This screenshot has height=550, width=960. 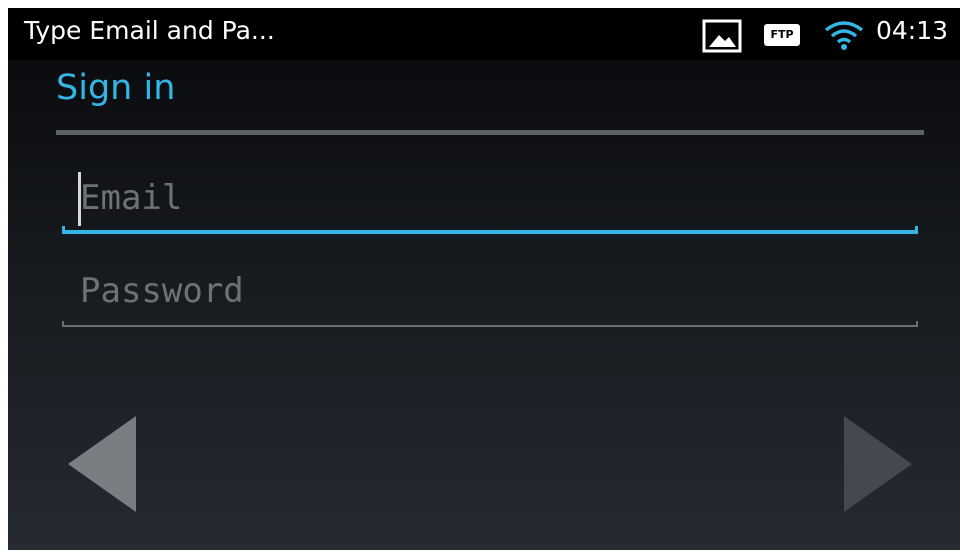 What do you see at coordinates (488, 291) in the screenshot?
I see `password-field` at bounding box center [488, 291].